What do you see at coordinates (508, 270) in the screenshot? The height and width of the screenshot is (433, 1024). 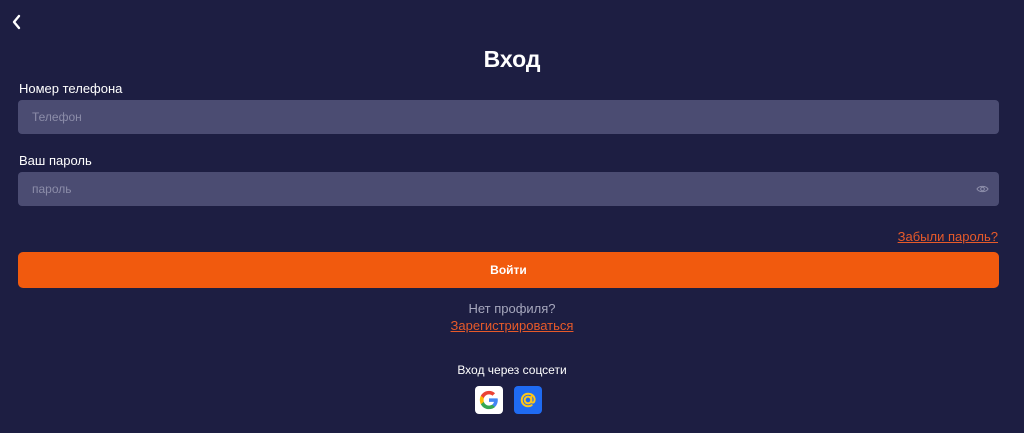 I see `login-button: Войти` at bounding box center [508, 270].